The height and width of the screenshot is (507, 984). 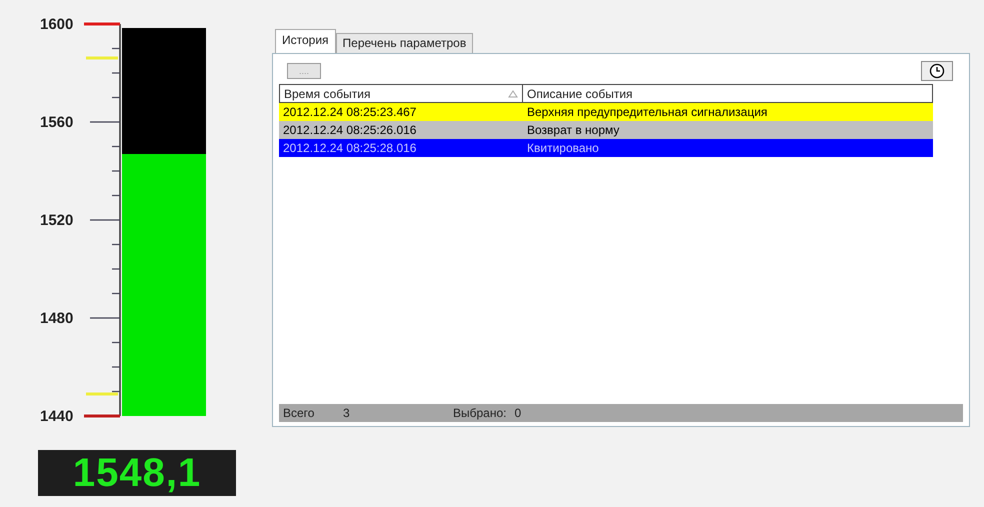 I want to click on column-header: Описание события, so click(x=580, y=93).